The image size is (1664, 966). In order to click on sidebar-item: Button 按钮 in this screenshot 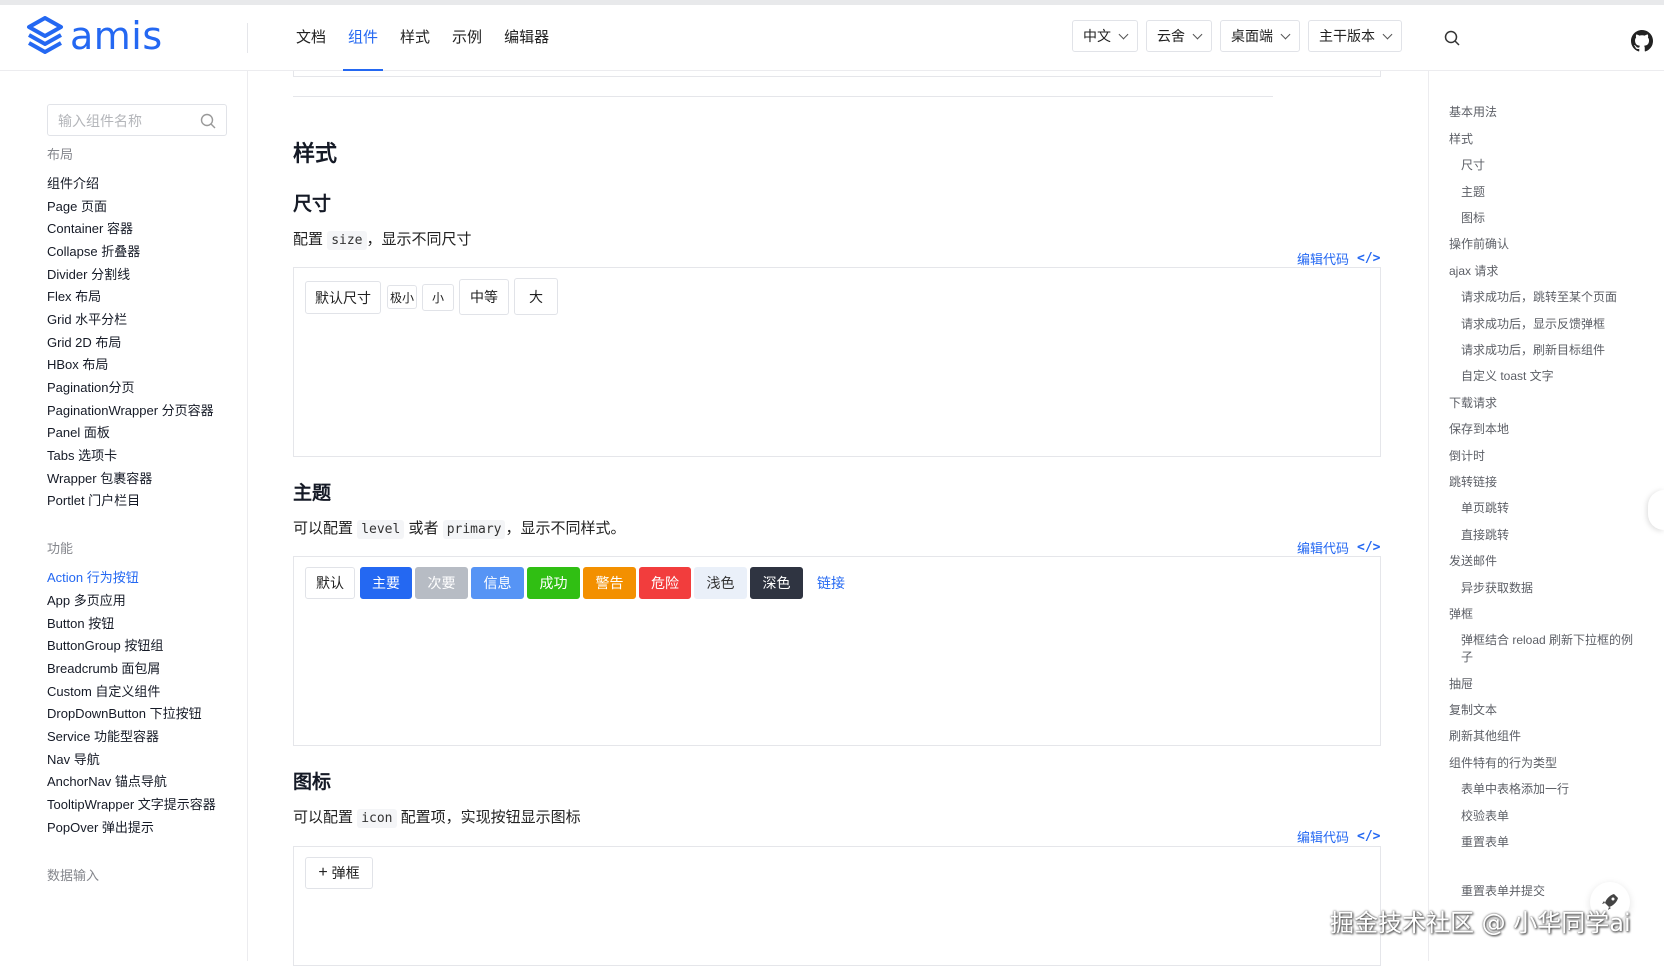, I will do `click(80, 622)`.